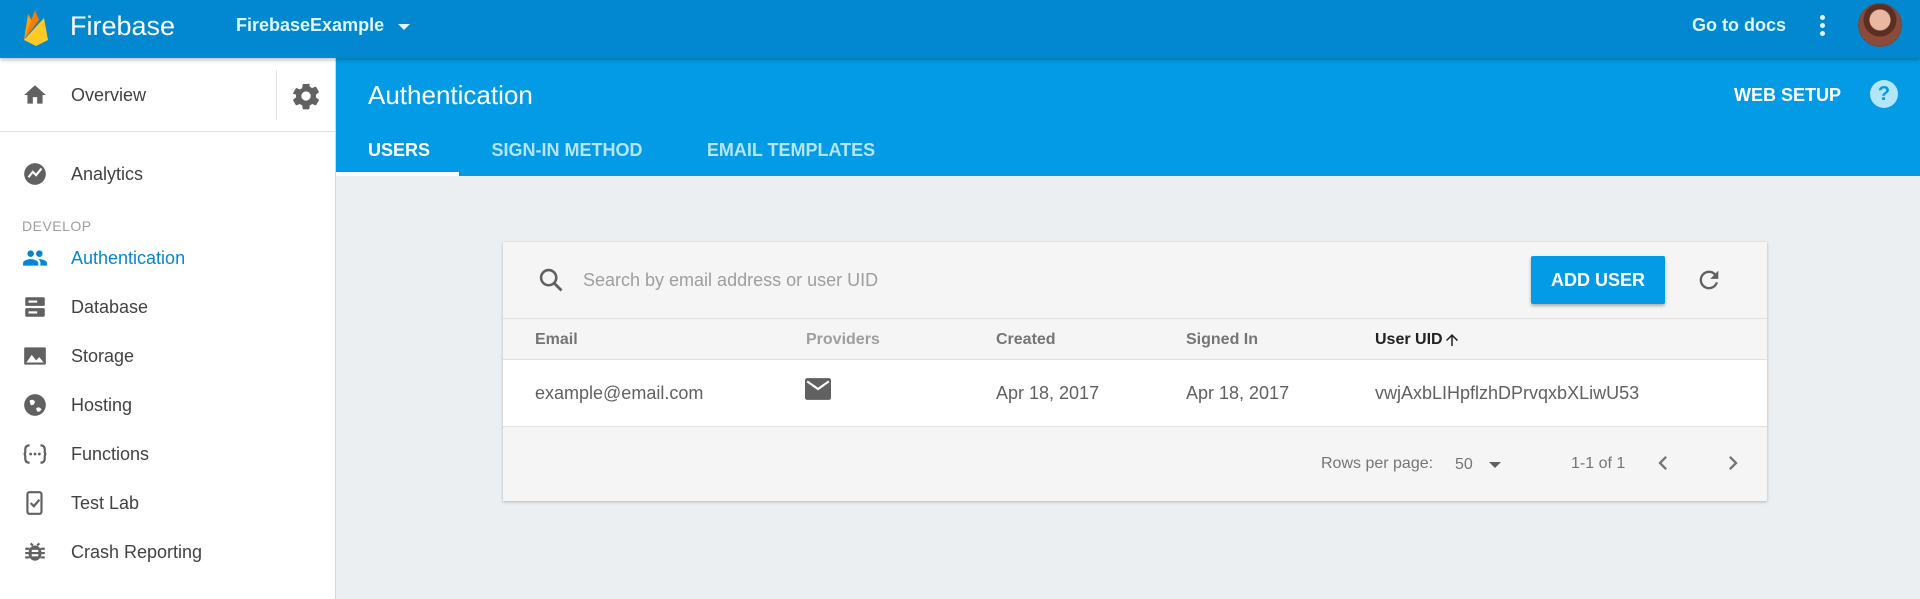 The height and width of the screenshot is (599, 1920). I want to click on analytics-icon, so click(35, 174).